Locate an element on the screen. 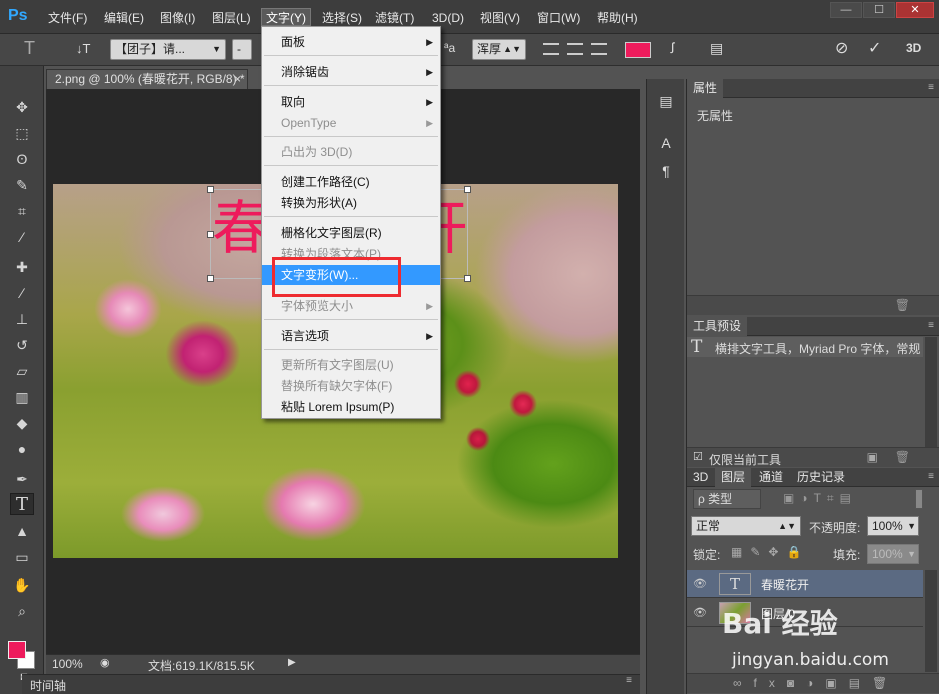 Image resolution: width=939 pixels, height=694 pixels. menu-item-replace-missing-fonts: 替换所有缺欠字体(F) is located at coordinates (351, 386).